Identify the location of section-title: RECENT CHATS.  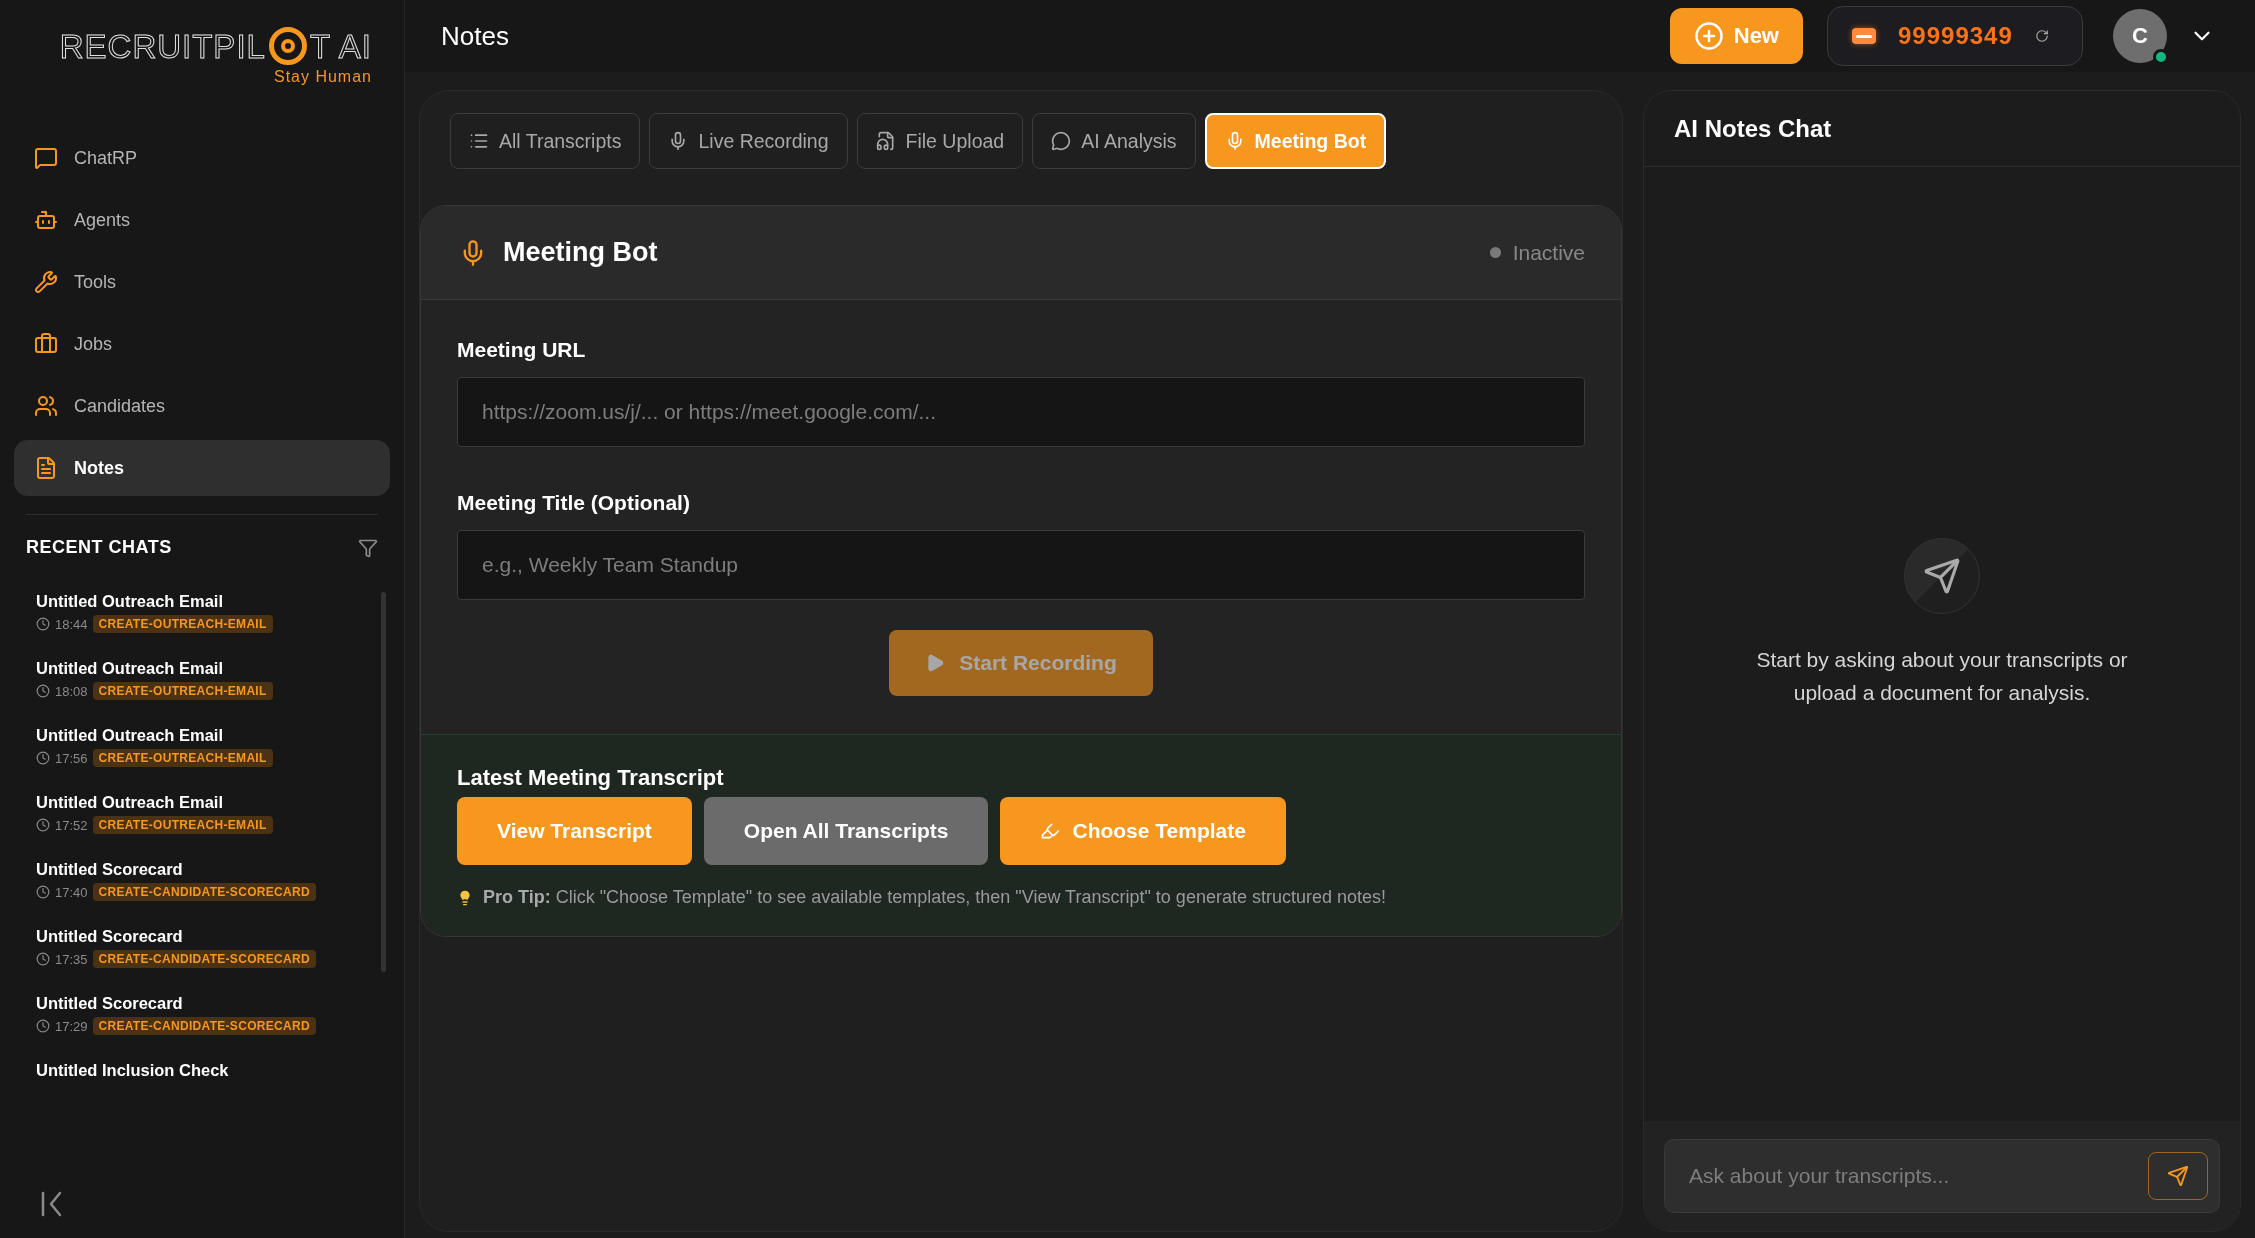
(99, 547).